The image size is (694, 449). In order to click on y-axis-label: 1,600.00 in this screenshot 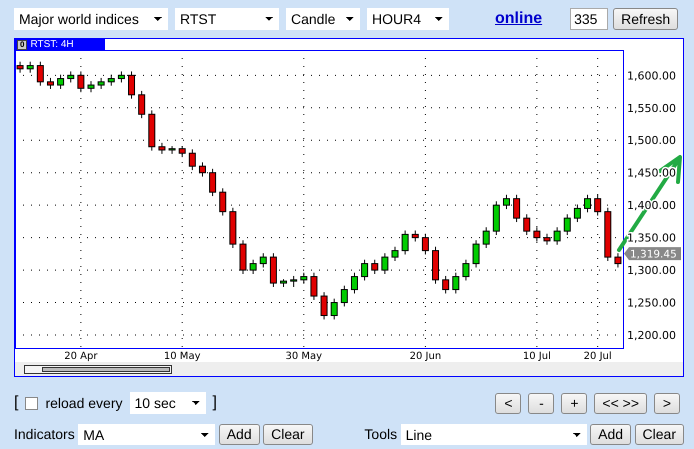, I will do `click(651, 75)`.